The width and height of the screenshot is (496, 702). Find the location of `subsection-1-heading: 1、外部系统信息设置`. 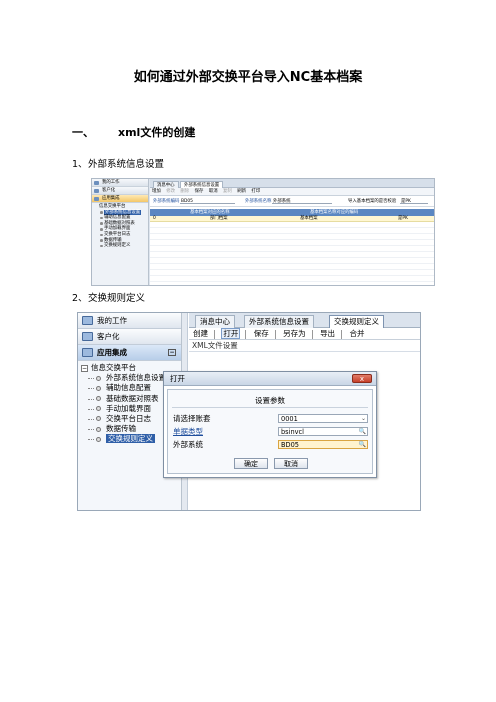

subsection-1-heading: 1、外部系统信息设置 is located at coordinates (118, 163).